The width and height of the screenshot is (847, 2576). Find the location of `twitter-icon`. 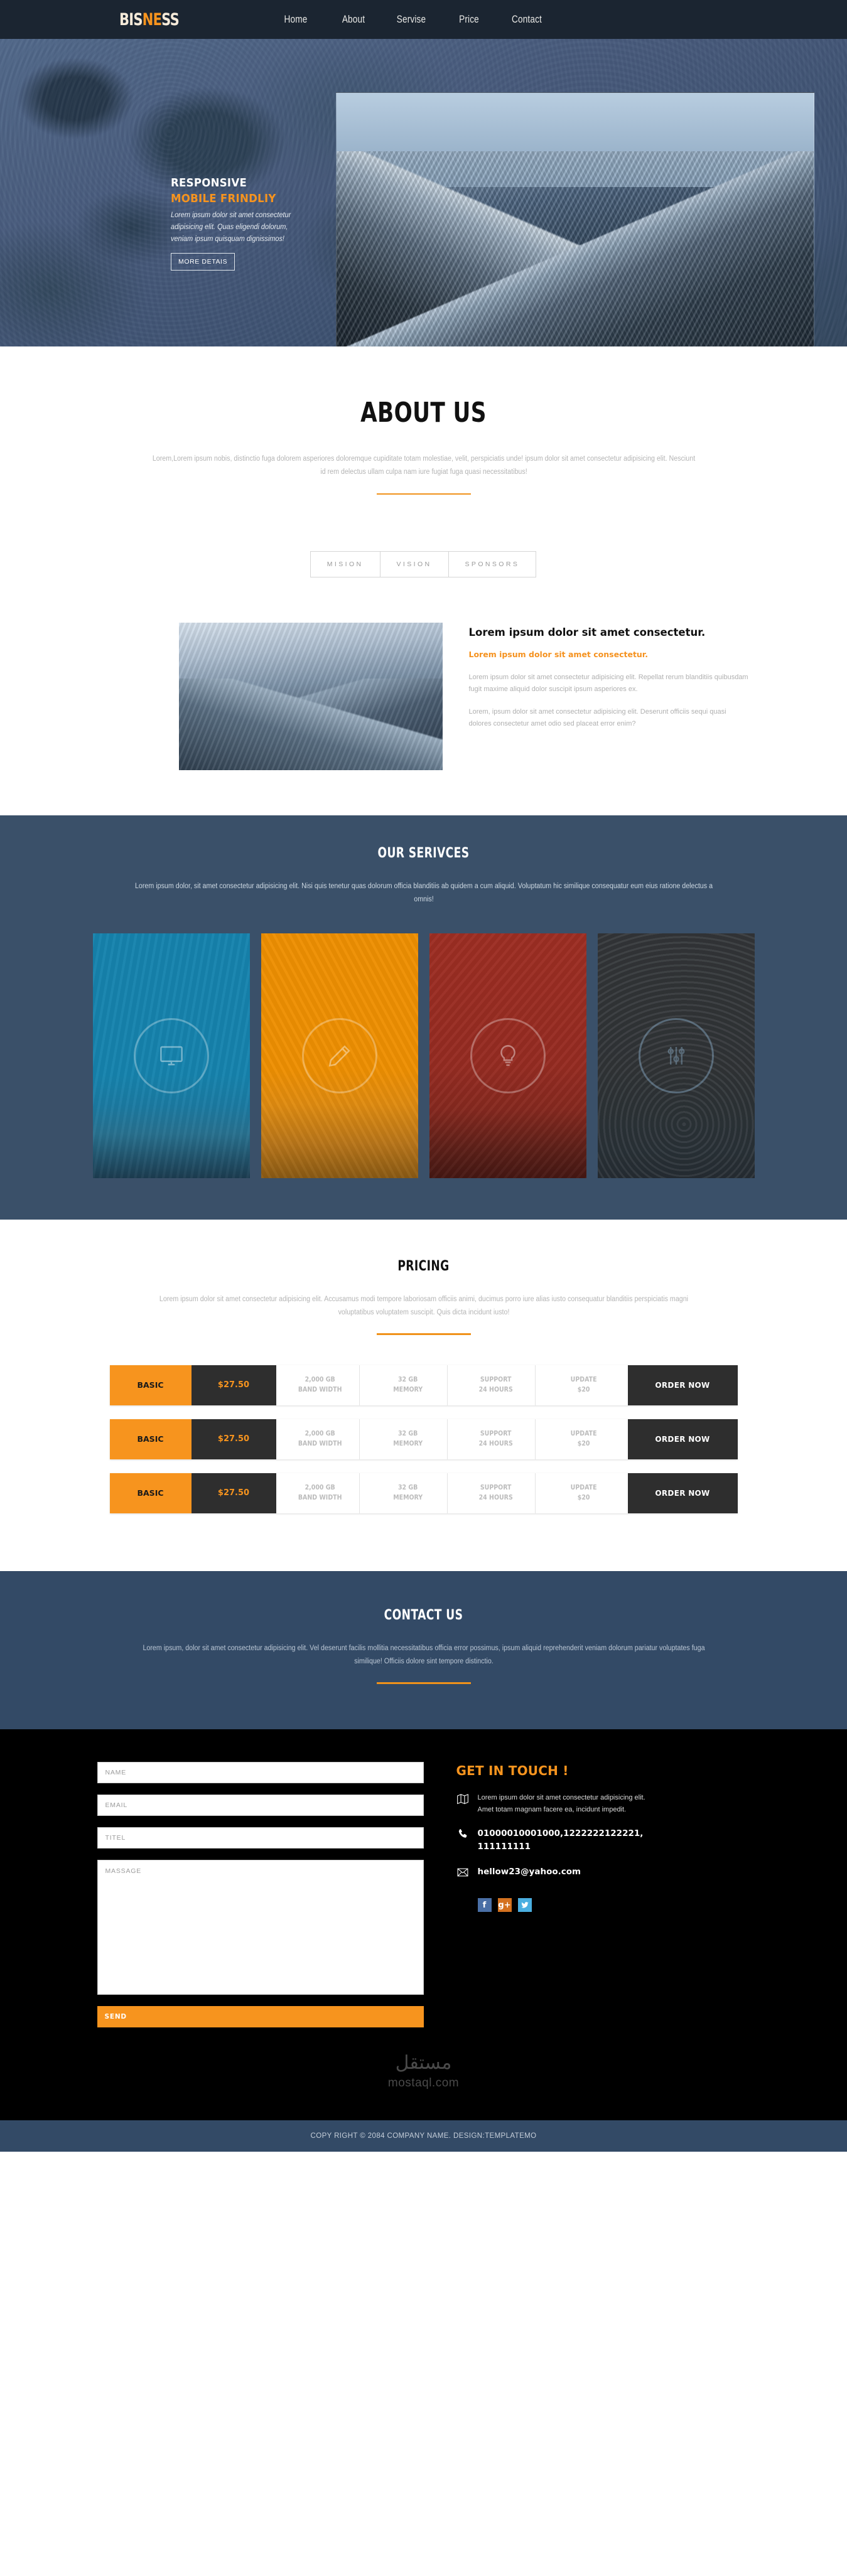

twitter-icon is located at coordinates (524, 1905).